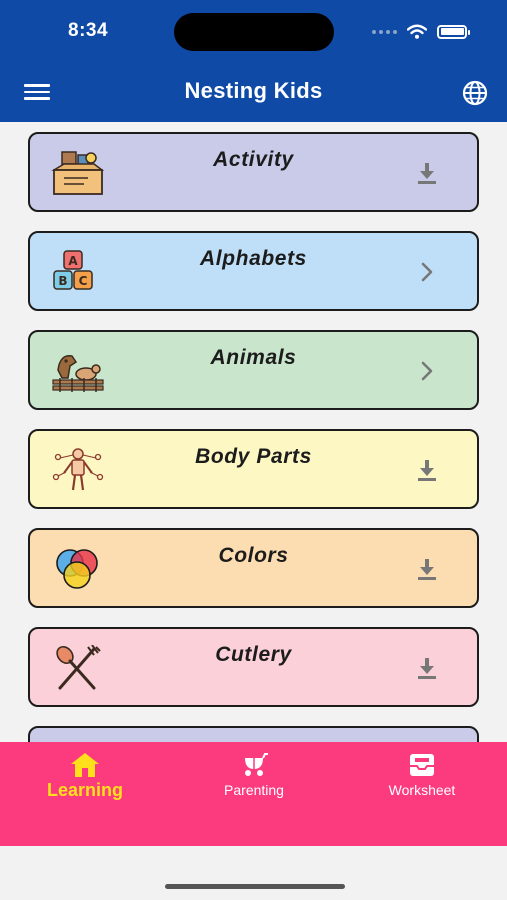  Describe the element at coordinates (384, 31) in the screenshot. I see `signal-icon` at that location.